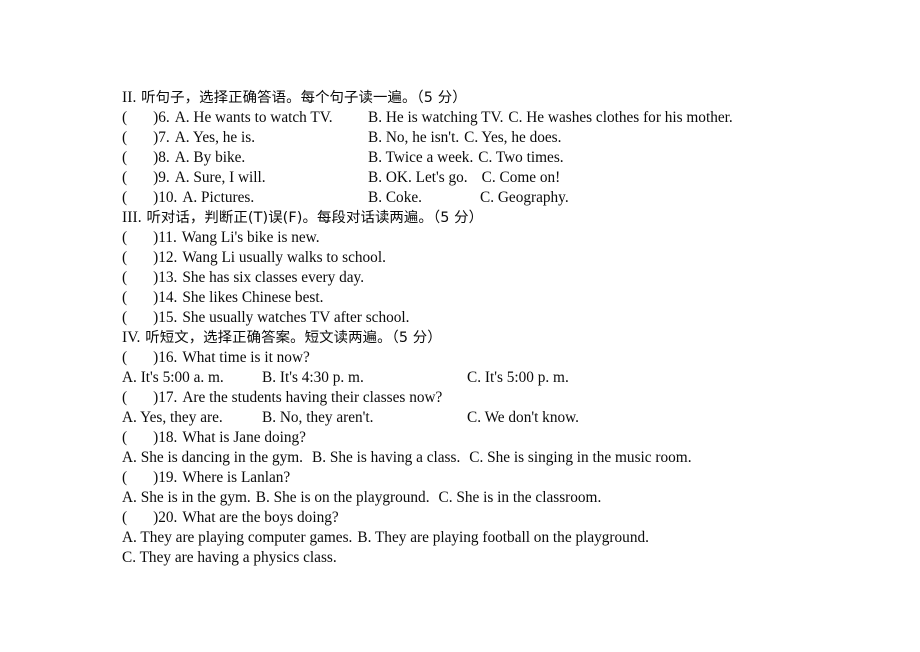 The height and width of the screenshot is (652, 920). What do you see at coordinates (218, 197) in the screenshot?
I see `question-10-option-a: A. Pictures.` at bounding box center [218, 197].